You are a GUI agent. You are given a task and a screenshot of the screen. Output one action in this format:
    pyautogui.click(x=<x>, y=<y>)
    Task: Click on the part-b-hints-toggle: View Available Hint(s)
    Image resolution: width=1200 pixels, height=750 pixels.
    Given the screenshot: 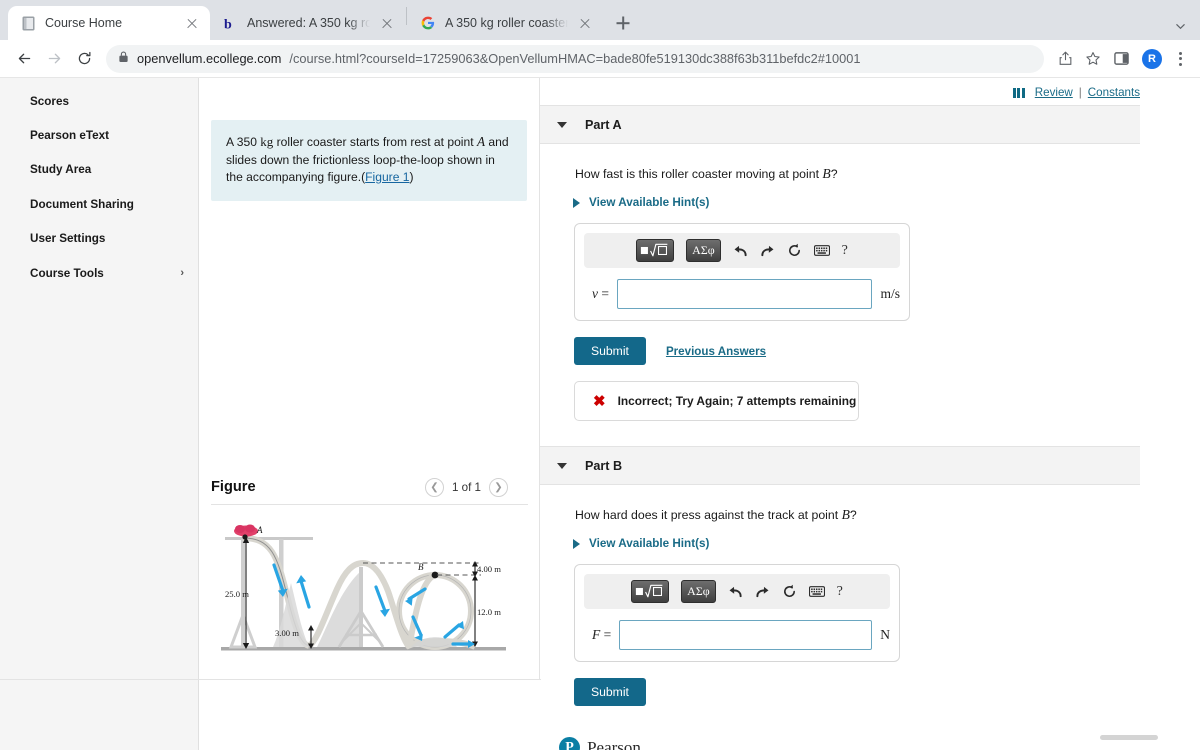 What is the action you would take?
    pyautogui.click(x=886, y=543)
    